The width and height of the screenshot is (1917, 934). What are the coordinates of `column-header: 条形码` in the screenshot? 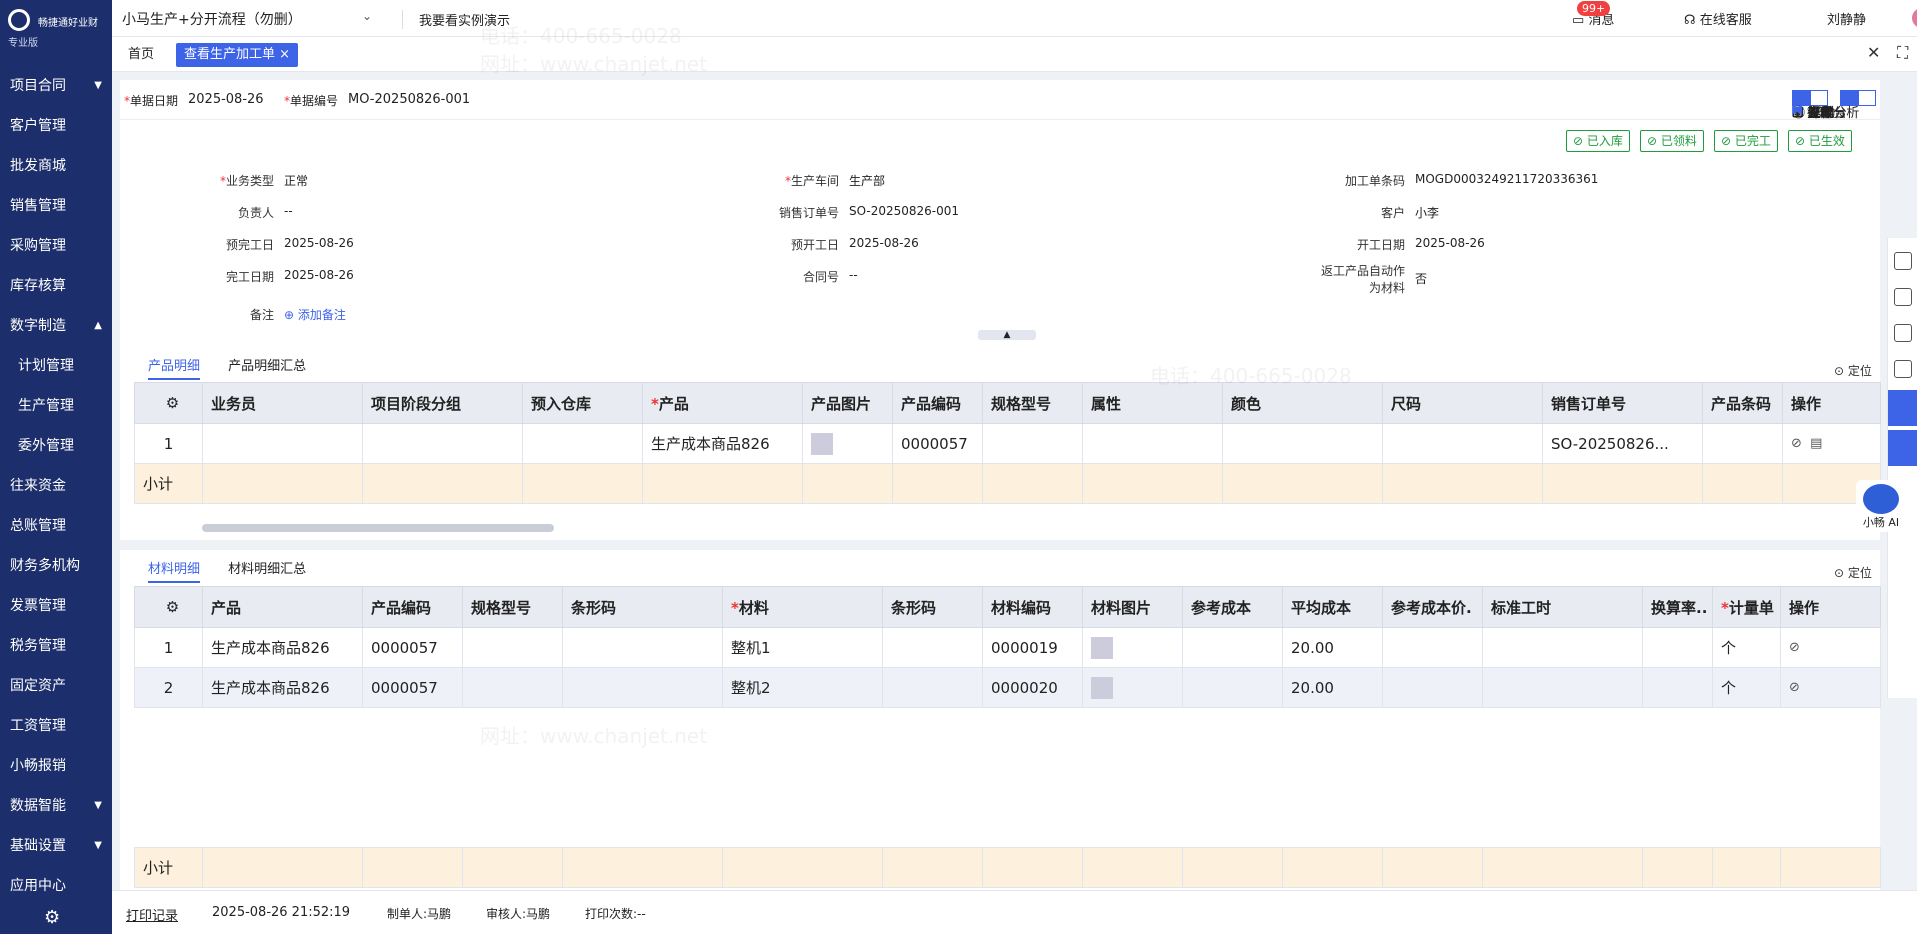 It's located at (932, 607).